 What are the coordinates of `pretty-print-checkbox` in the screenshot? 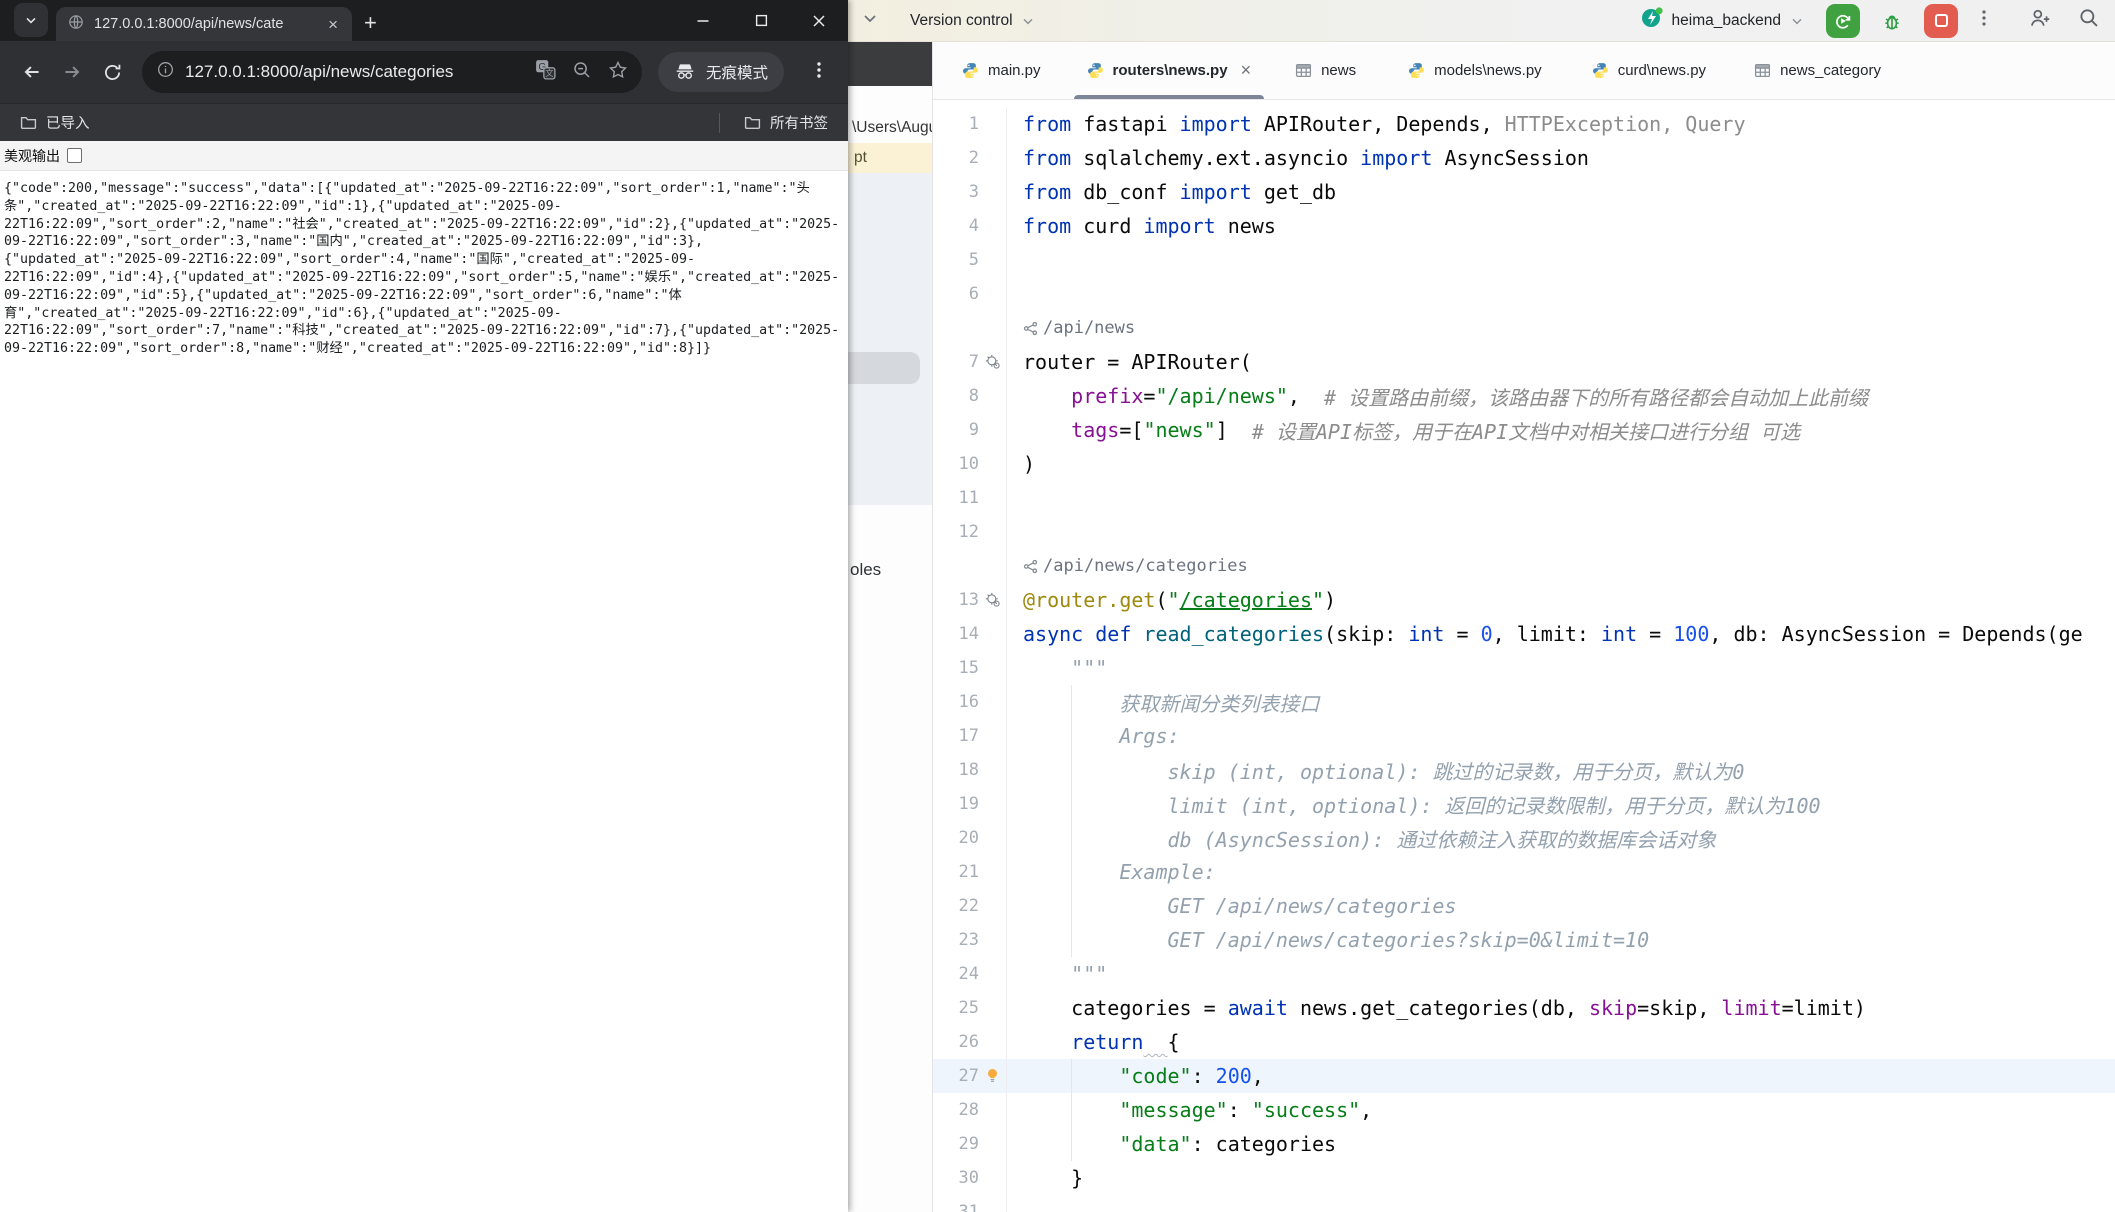 It's located at (74, 155).